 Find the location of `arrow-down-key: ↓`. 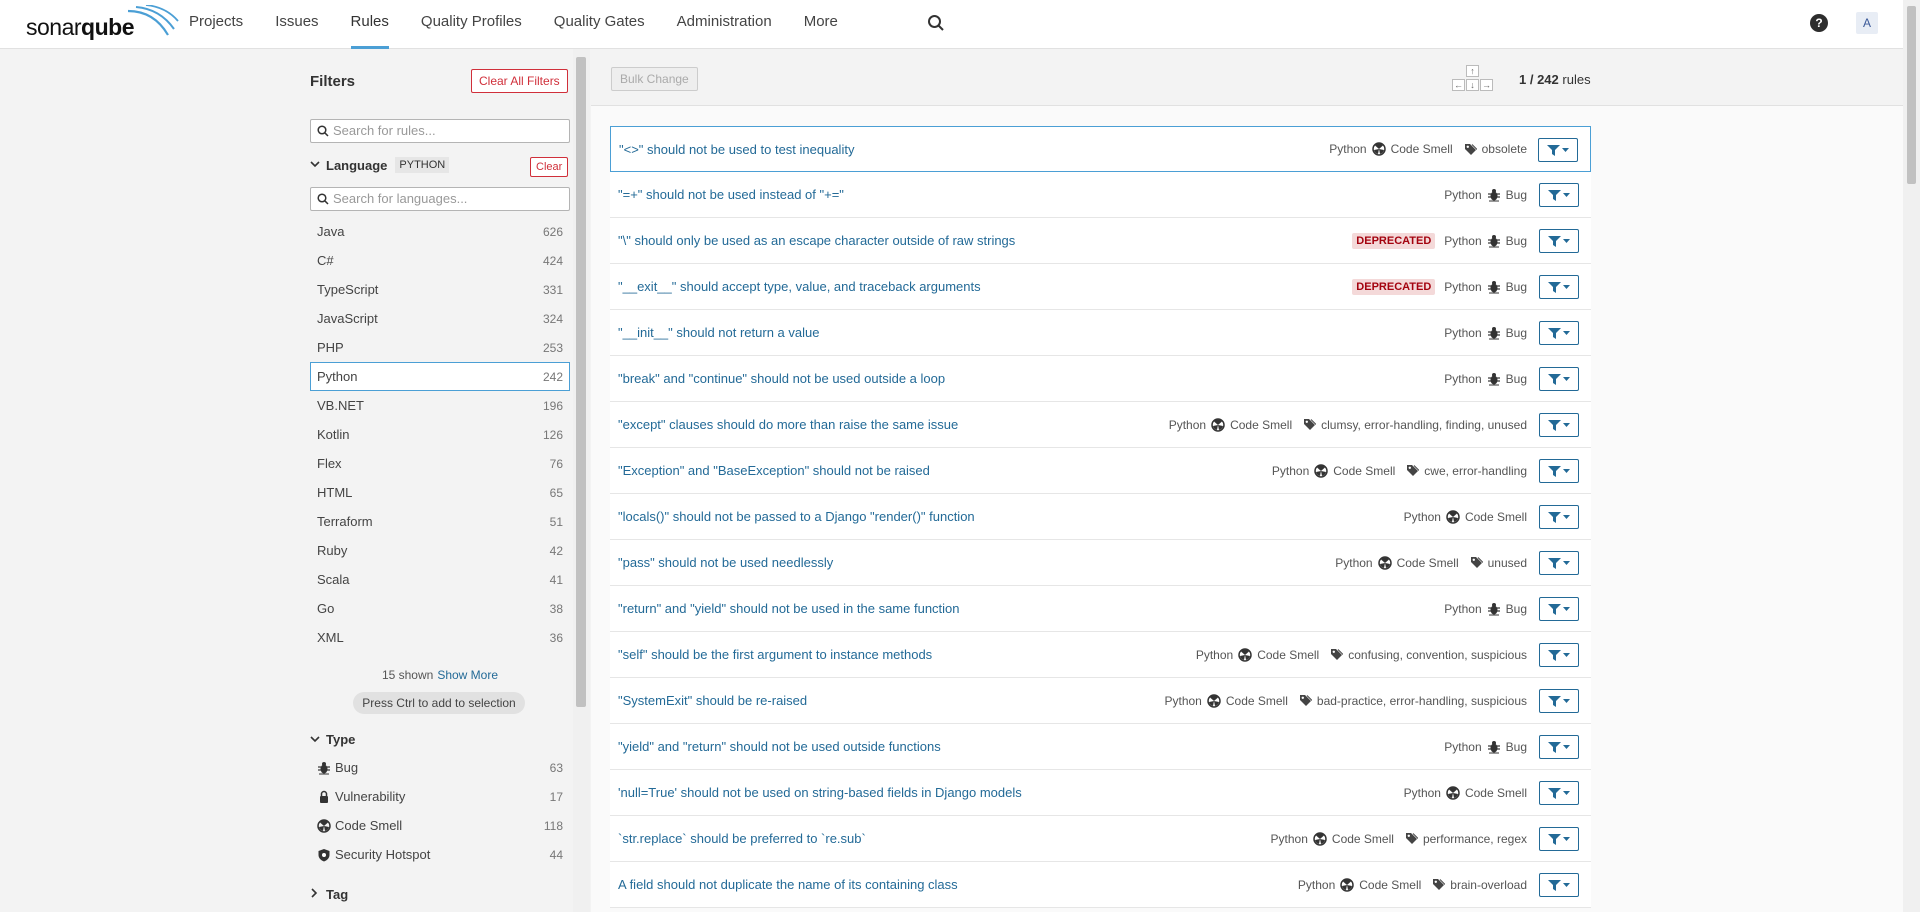

arrow-down-key: ↓ is located at coordinates (1472, 85).